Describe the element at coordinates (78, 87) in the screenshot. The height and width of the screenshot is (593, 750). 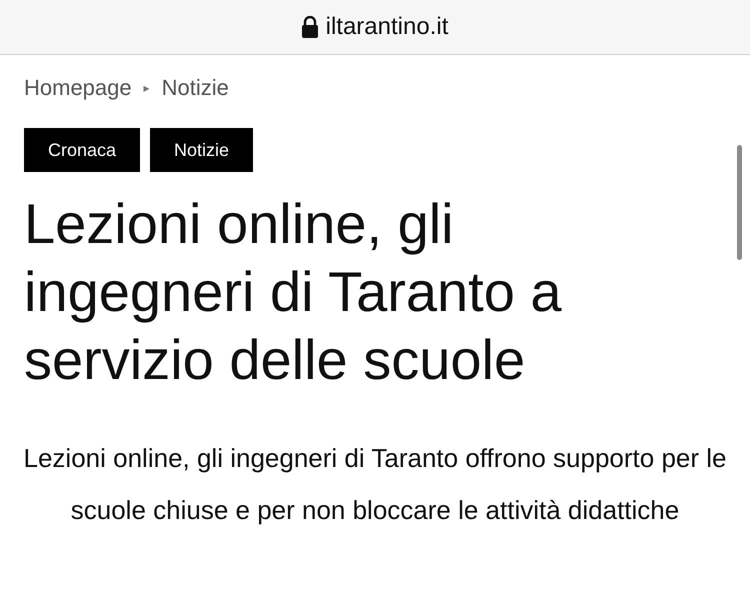
I see `breadcrumb-link: Homepage` at that location.